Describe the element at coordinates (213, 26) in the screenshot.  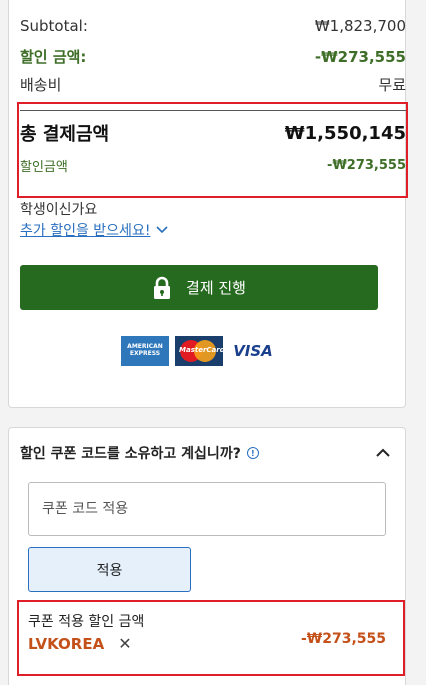
I see `subtotal-row: Subtotal: ₩1,823,700` at that location.